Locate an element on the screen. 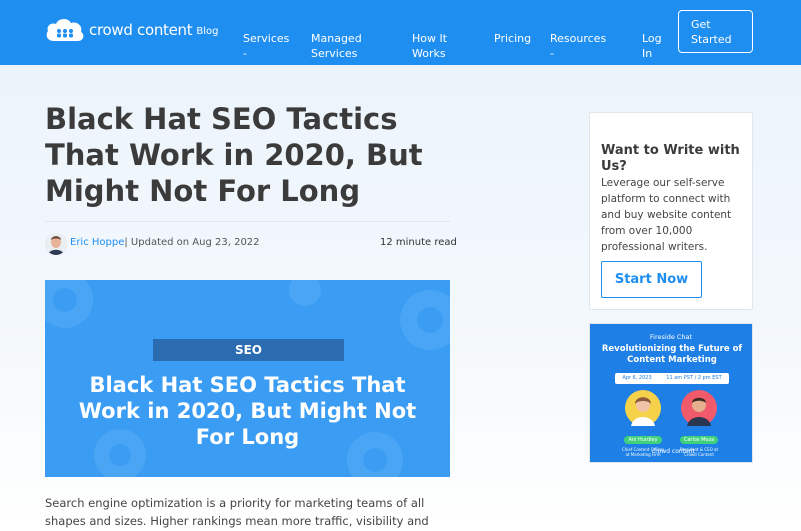 The width and height of the screenshot is (801, 531). speaker-2-photo-icon is located at coordinates (699, 408).